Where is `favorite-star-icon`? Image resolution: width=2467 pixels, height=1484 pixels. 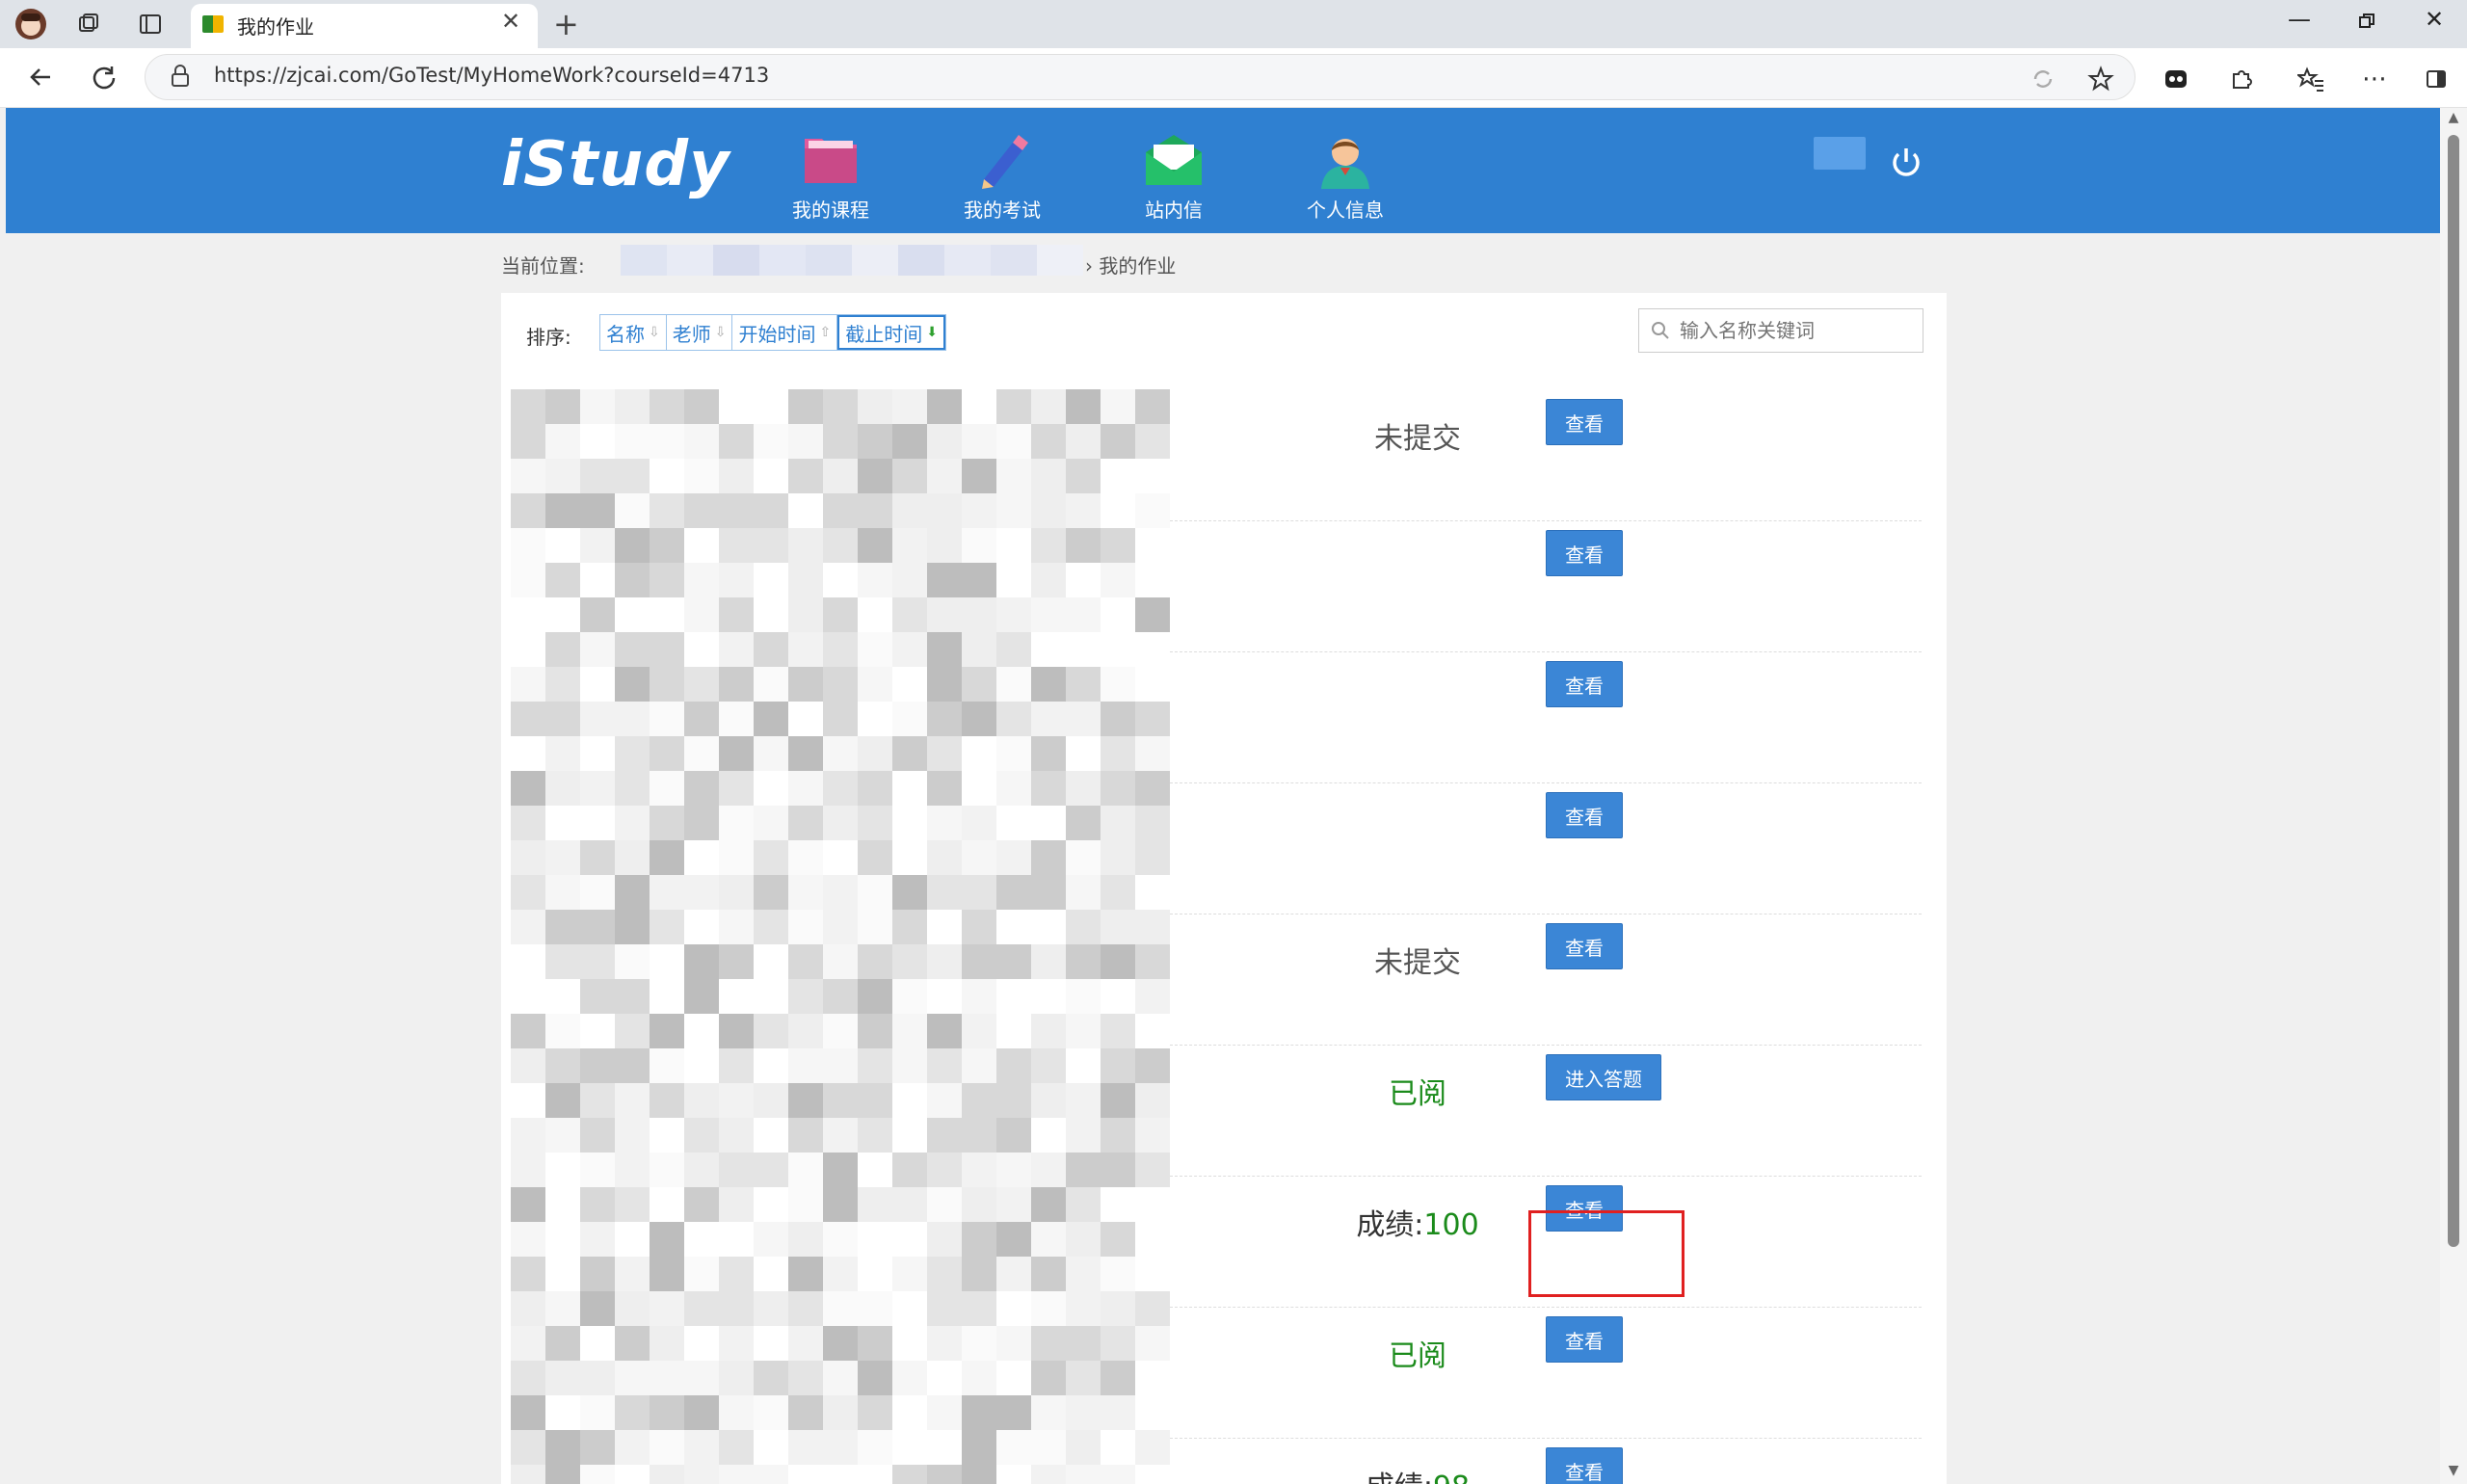 favorite-star-icon is located at coordinates (2101, 79).